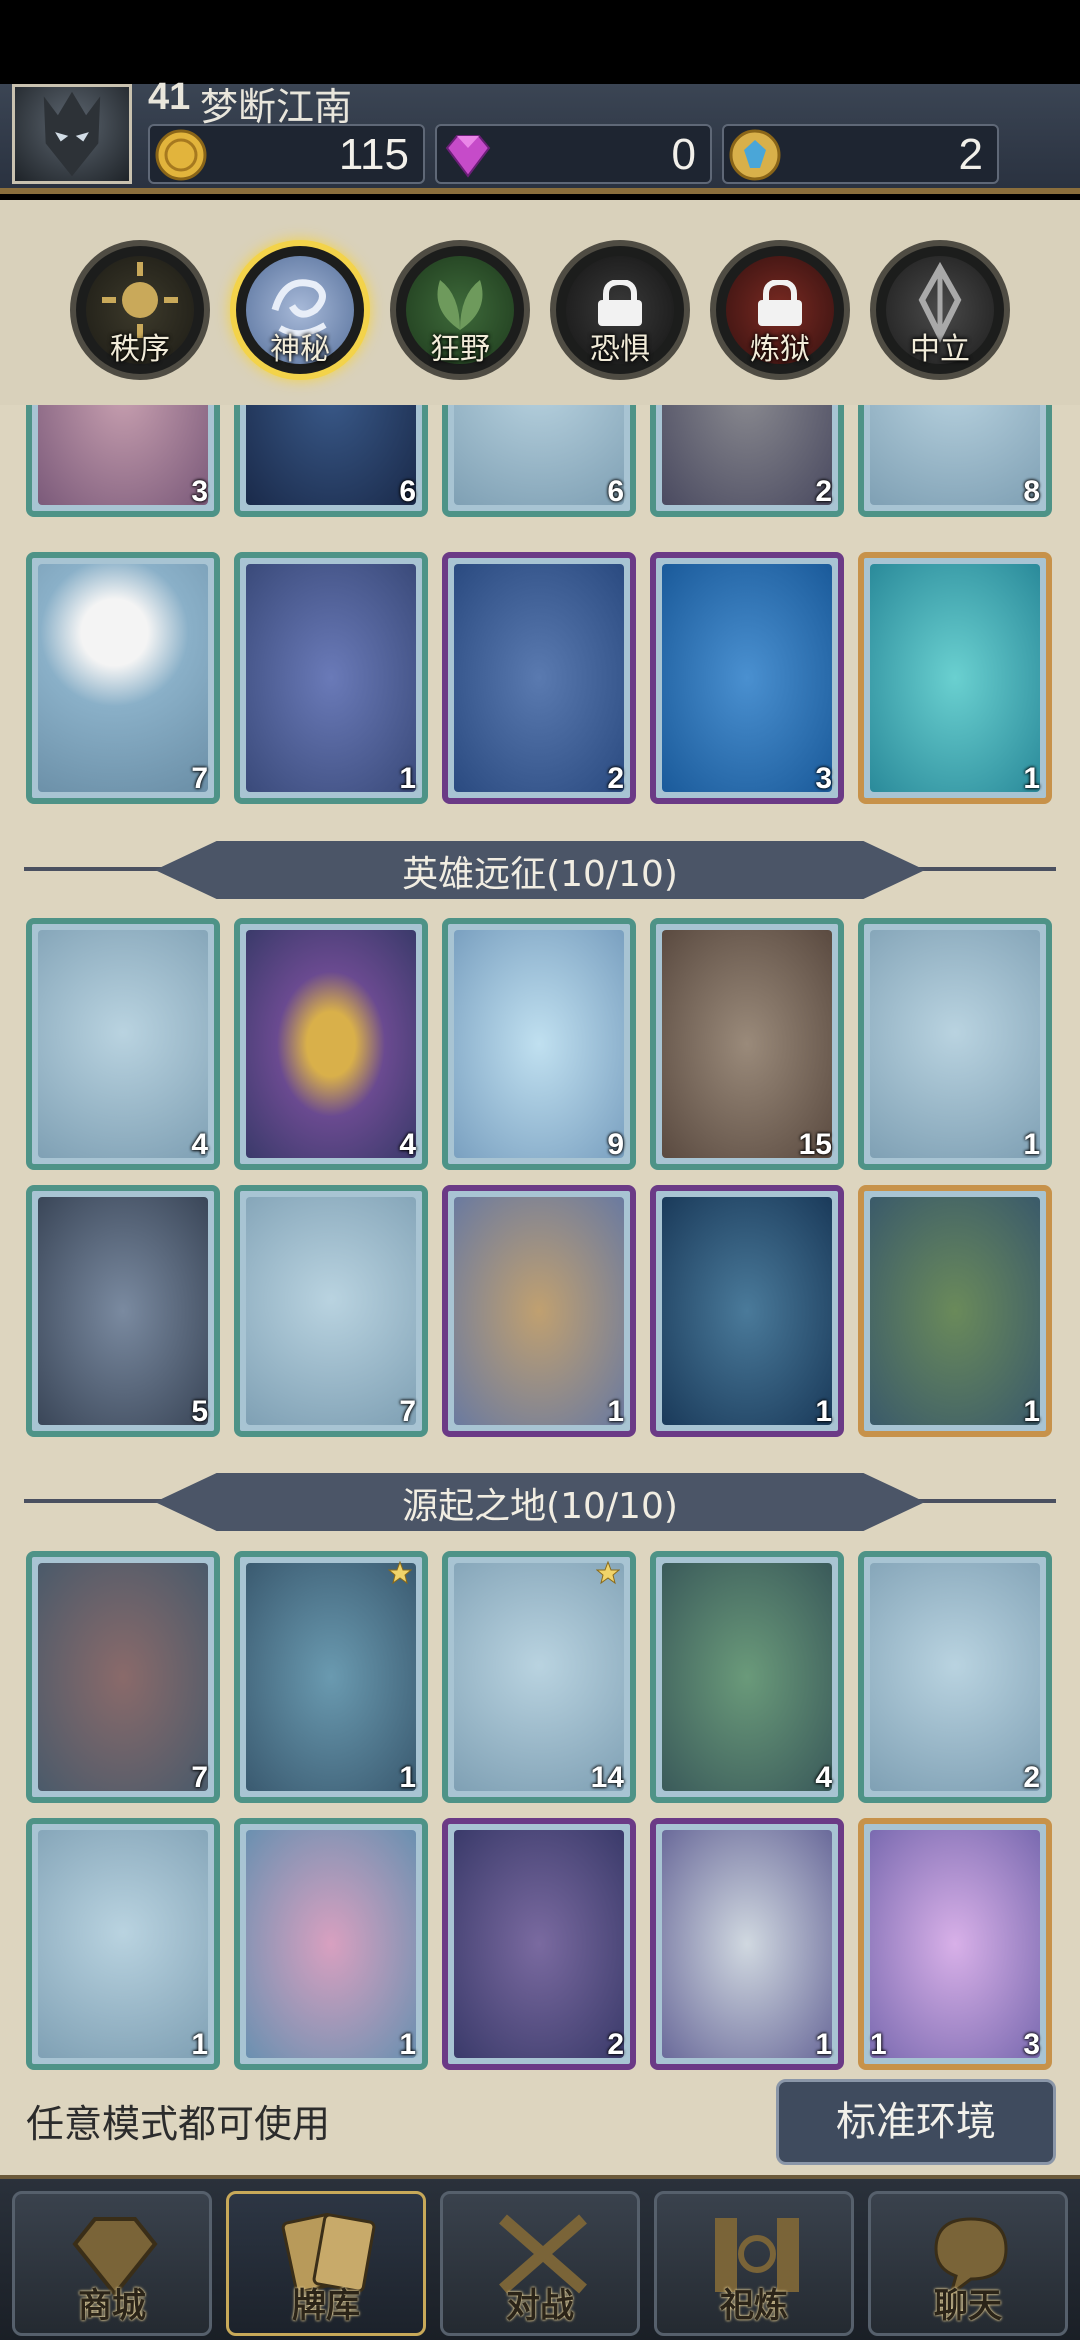  I want to click on dark-knight-avatar-icon, so click(72, 134).